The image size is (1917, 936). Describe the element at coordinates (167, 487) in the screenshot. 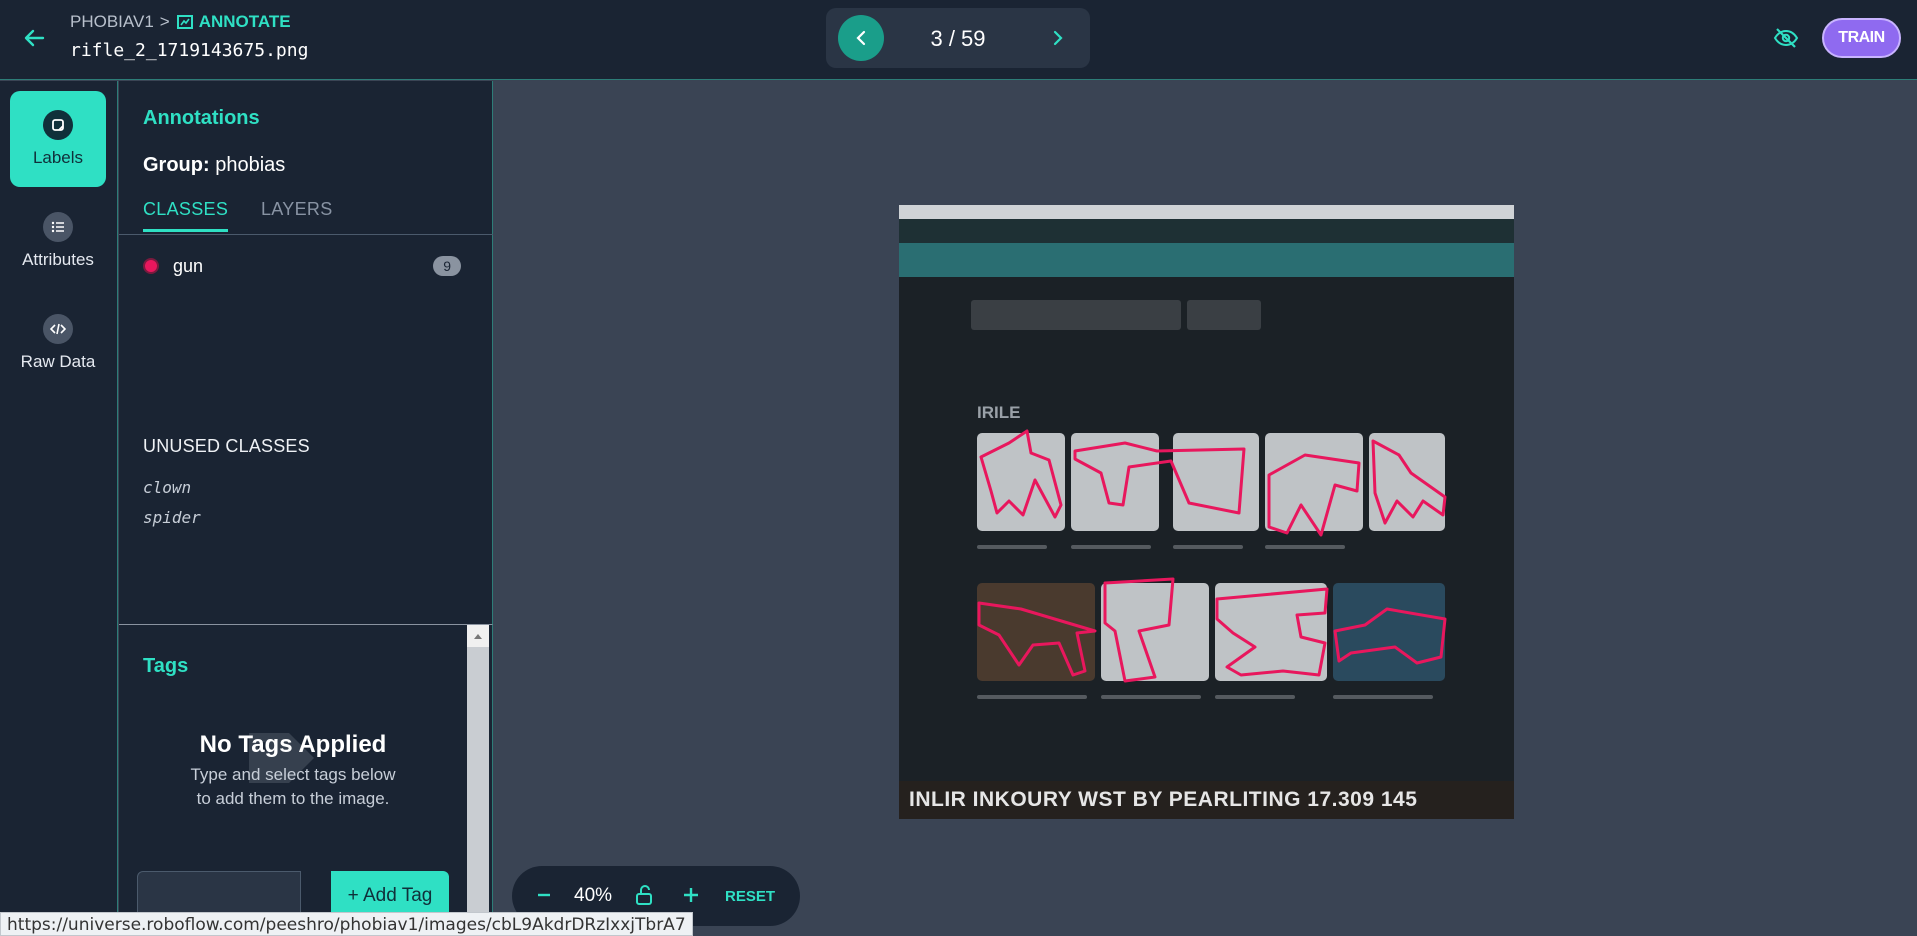

I see `unused-class-clown: clown` at that location.